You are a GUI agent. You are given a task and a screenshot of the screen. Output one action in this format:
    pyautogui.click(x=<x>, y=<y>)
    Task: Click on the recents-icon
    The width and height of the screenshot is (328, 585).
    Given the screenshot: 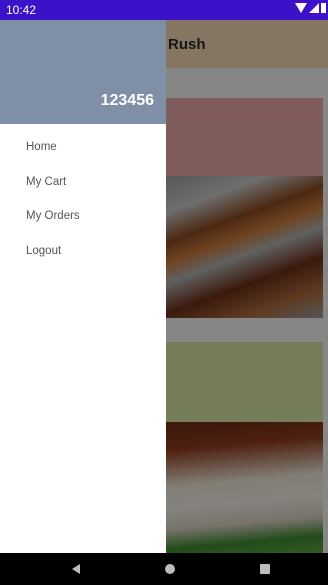 What is the action you would take?
    pyautogui.click(x=265, y=569)
    